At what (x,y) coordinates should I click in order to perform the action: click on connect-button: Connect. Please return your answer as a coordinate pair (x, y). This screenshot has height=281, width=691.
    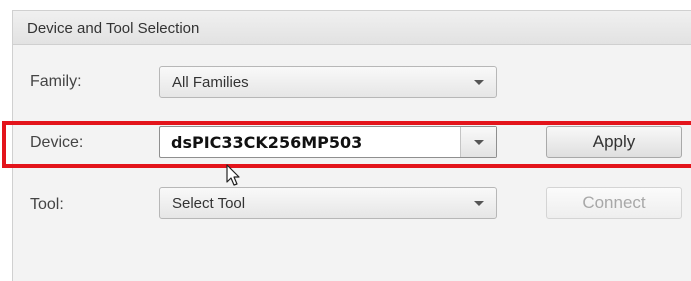
    Looking at the image, I should click on (614, 203).